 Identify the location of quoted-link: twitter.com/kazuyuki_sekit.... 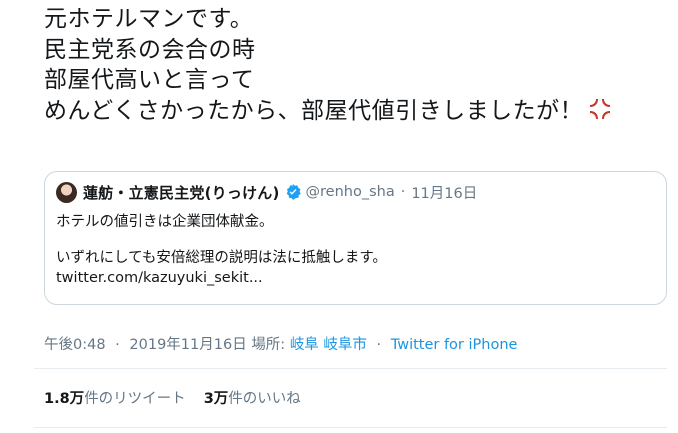
(356, 278).